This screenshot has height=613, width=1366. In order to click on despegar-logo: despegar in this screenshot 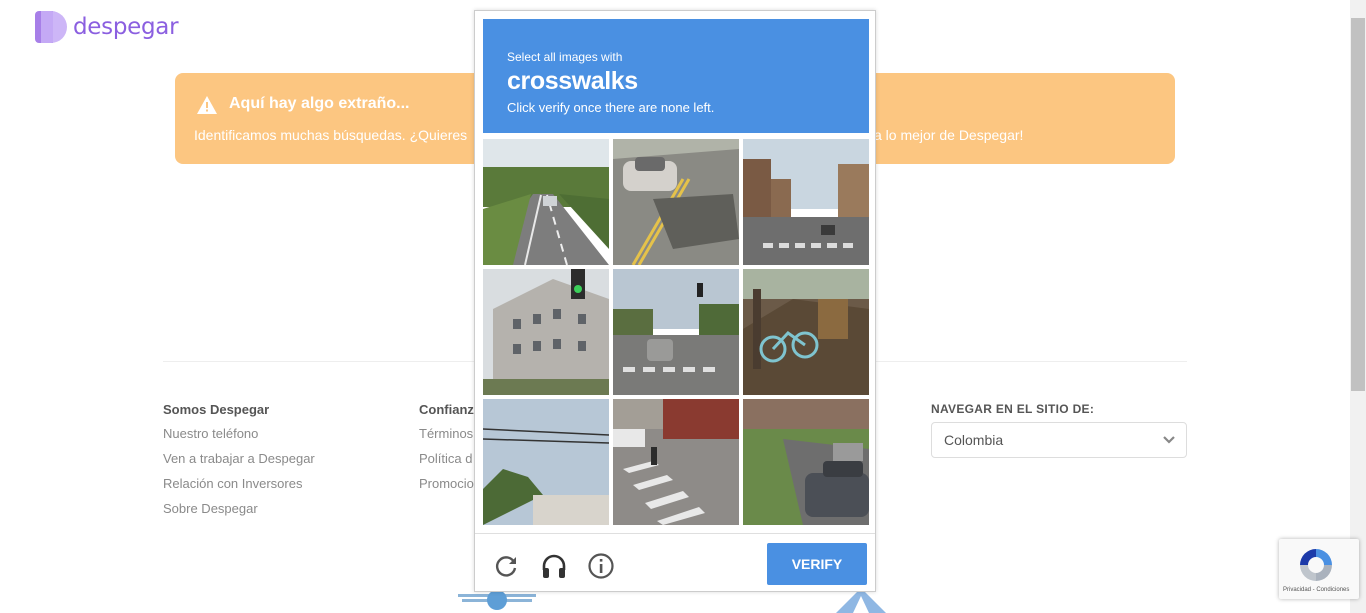, I will do `click(107, 27)`.